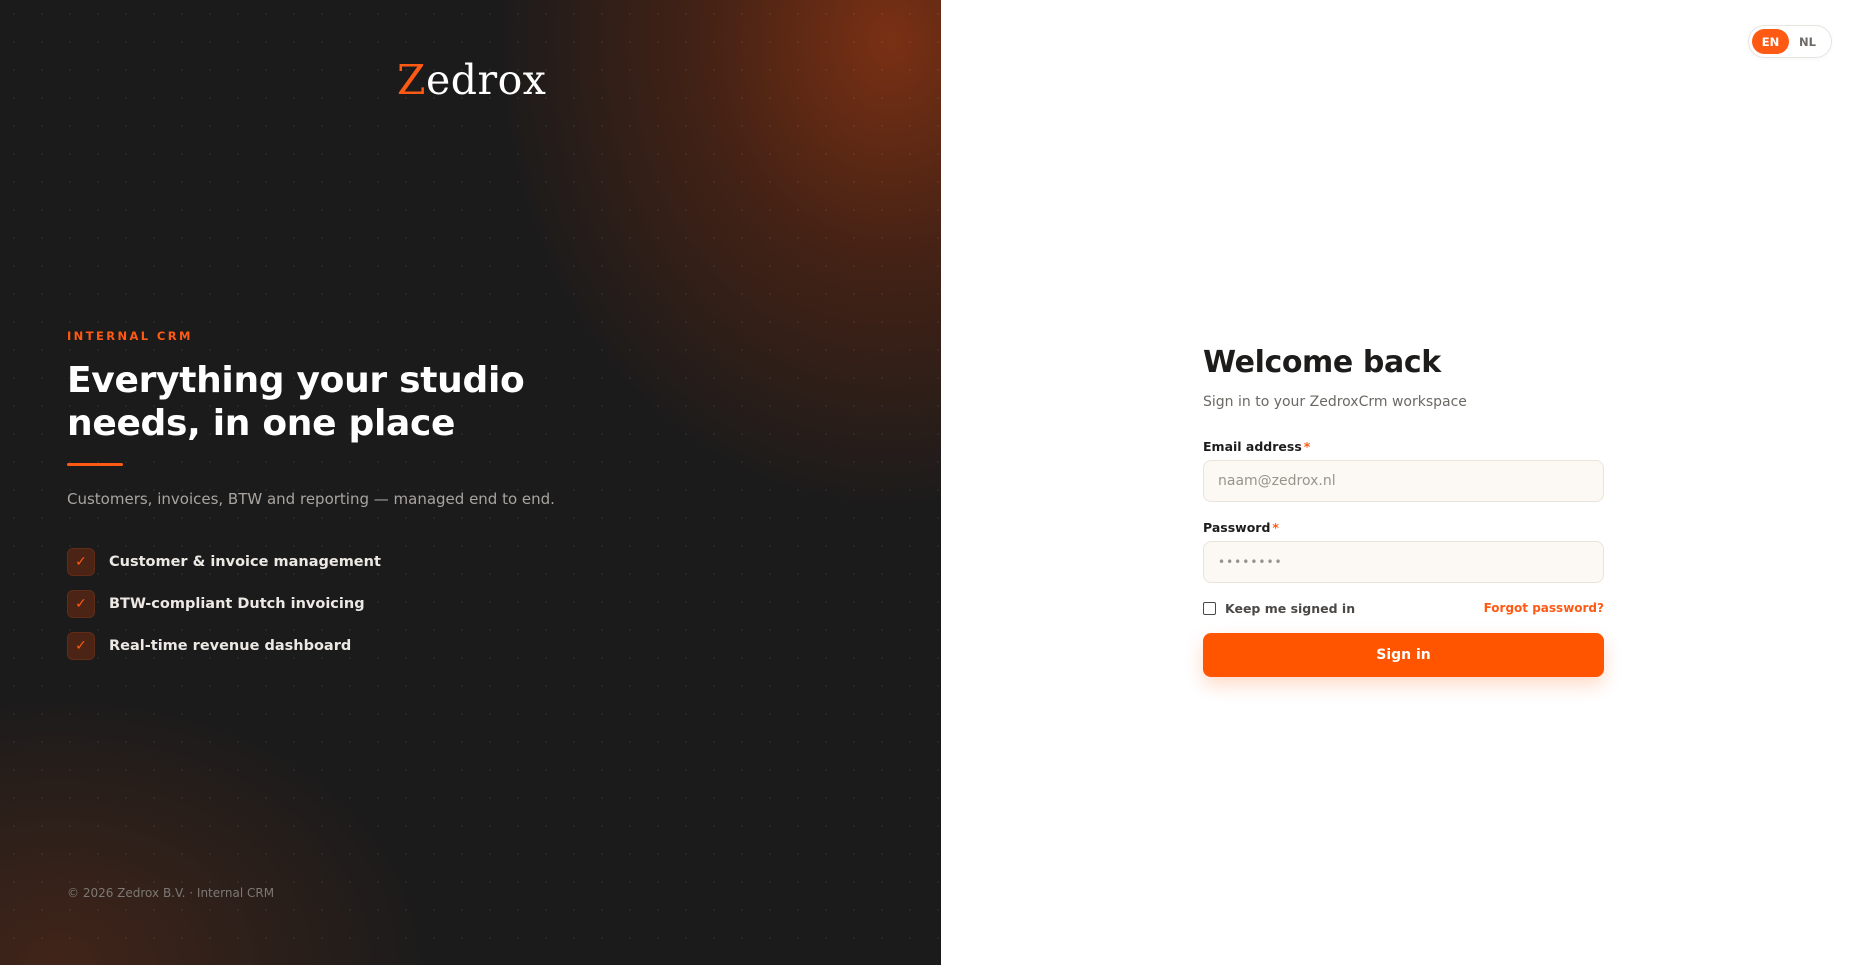  What do you see at coordinates (1807, 41) in the screenshot?
I see `language-option-nl: NL` at bounding box center [1807, 41].